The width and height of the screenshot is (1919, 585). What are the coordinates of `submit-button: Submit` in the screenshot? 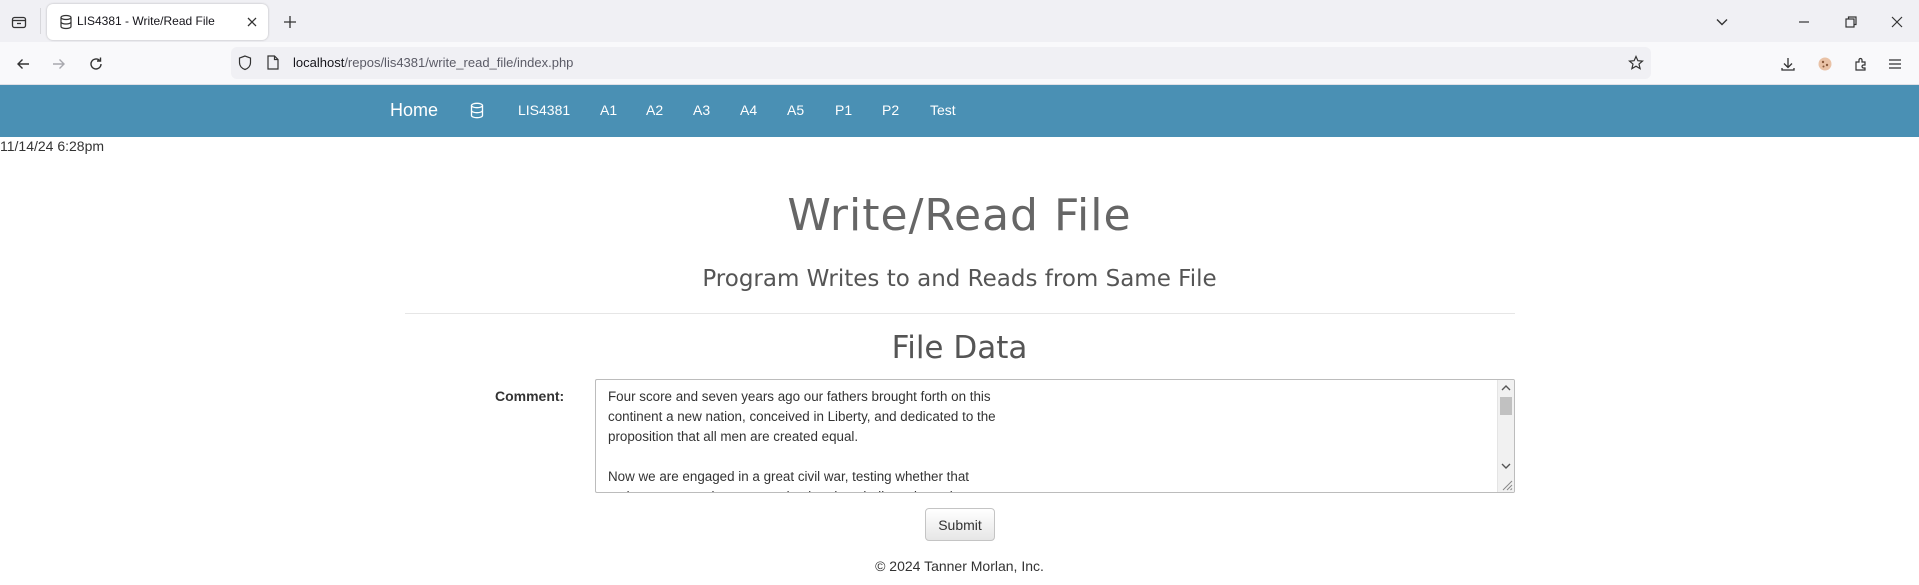 It's located at (960, 524).